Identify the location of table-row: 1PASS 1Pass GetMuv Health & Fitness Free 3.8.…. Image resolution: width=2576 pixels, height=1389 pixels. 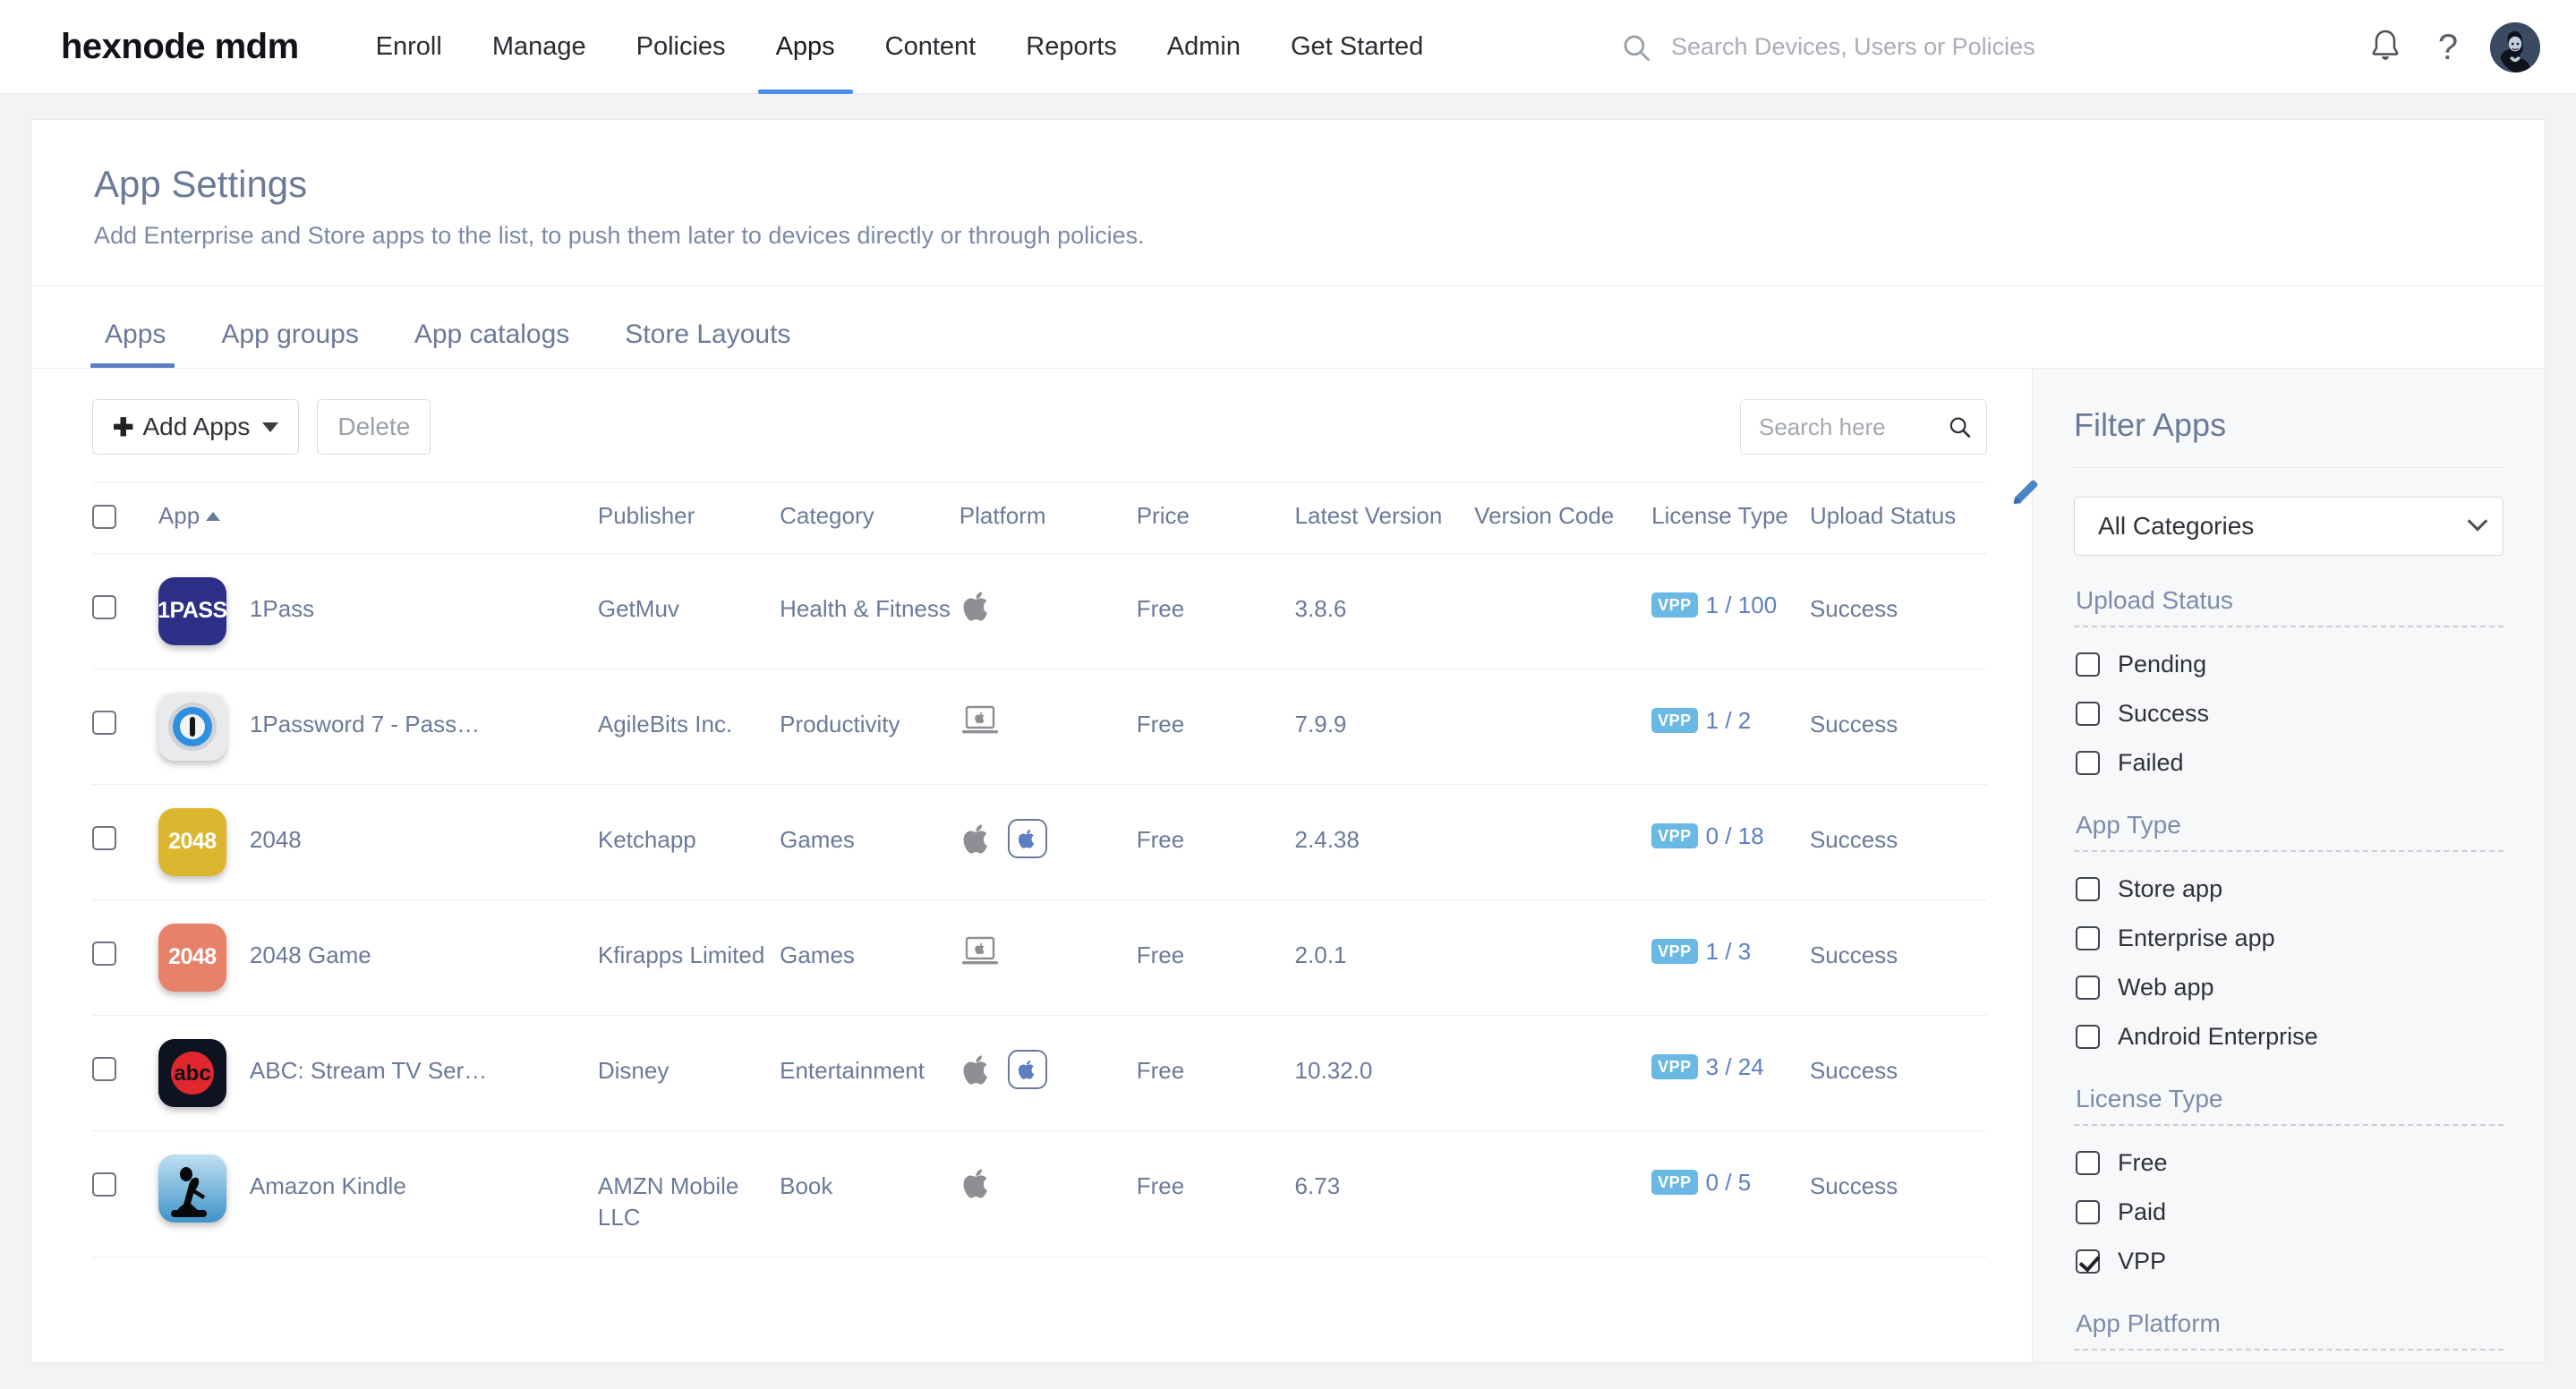
(1039, 611).